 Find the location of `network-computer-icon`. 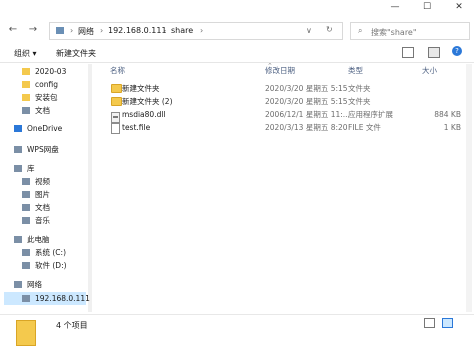

network-computer-icon is located at coordinates (26, 298).